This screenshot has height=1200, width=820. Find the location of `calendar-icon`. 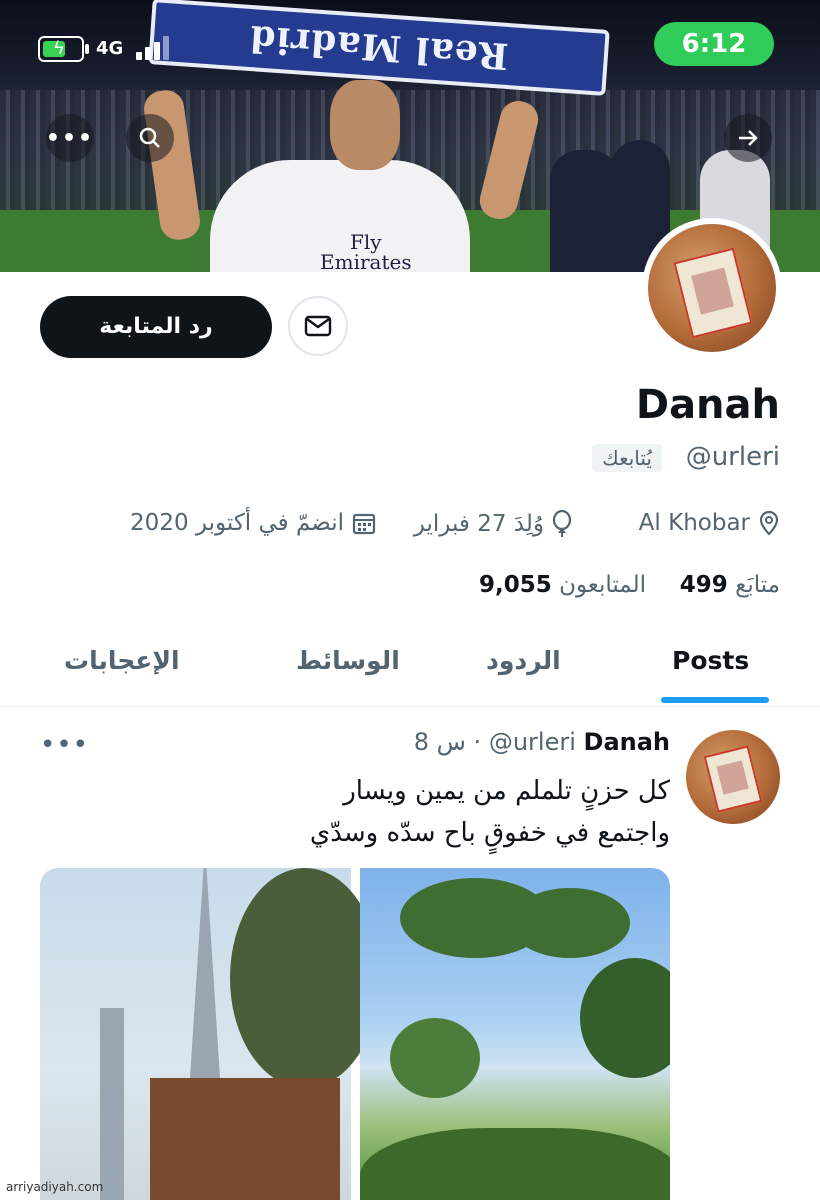

calendar-icon is located at coordinates (364, 524).